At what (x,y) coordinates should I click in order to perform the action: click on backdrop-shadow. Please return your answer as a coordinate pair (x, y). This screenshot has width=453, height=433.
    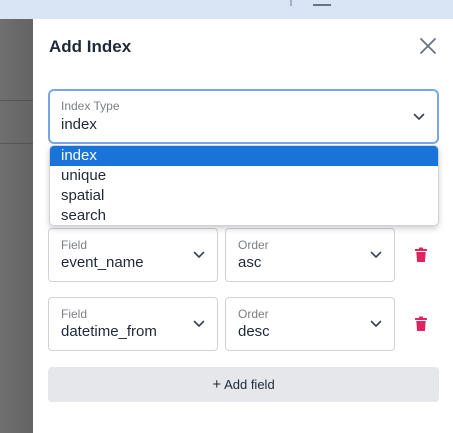
    Looking at the image, I should click on (16, 226).